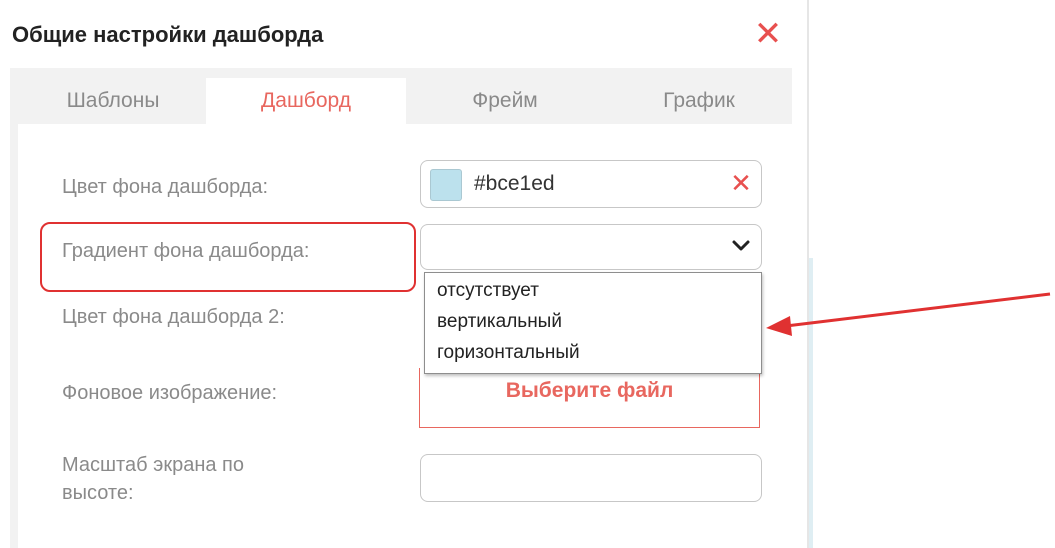 Image resolution: width=1055 pixels, height=548 pixels. Describe the element at coordinates (591, 247) in the screenshot. I see `gradient-select` at that location.